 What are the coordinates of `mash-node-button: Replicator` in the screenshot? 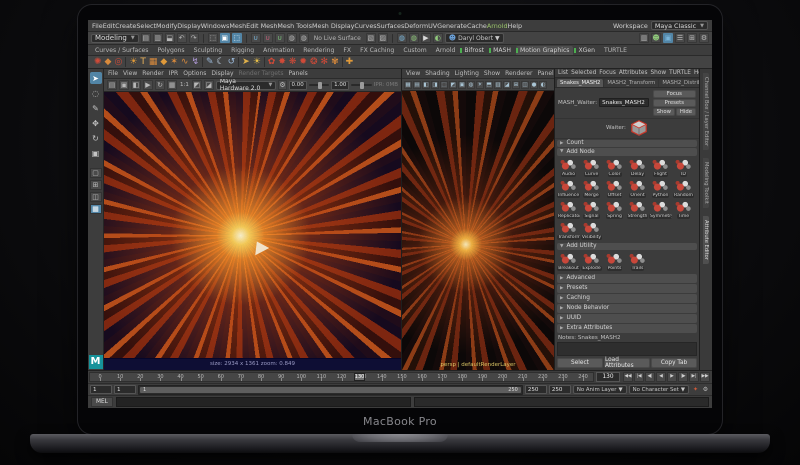 It's located at (568, 209).